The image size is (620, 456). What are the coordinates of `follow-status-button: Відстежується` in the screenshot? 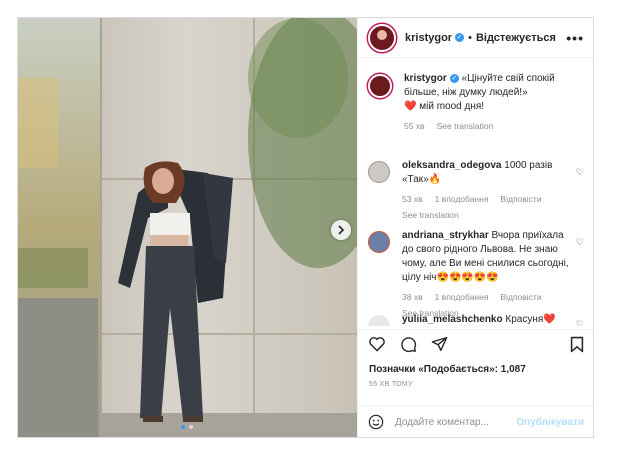 It's located at (516, 38).